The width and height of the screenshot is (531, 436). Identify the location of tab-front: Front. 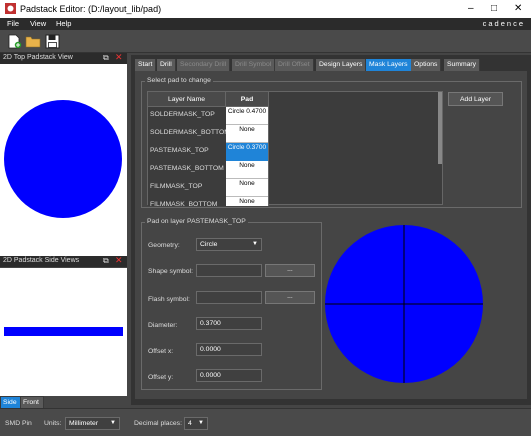
(32, 402).